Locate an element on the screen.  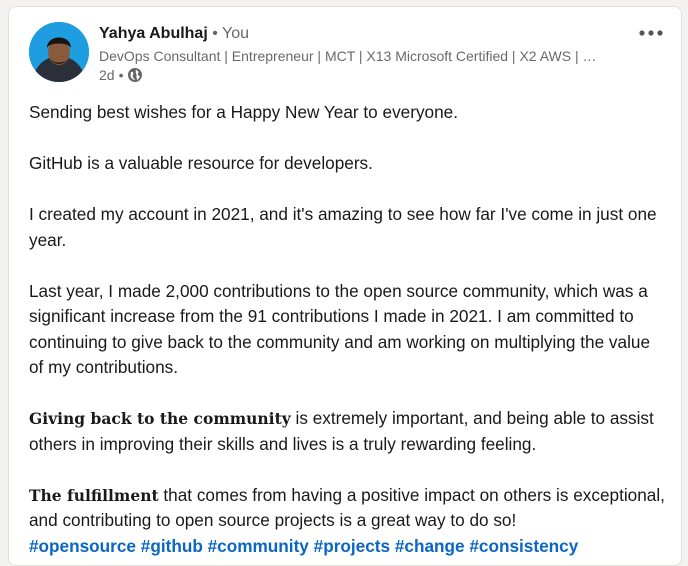
hashtag-opensource: #opensource is located at coordinates (82, 546).